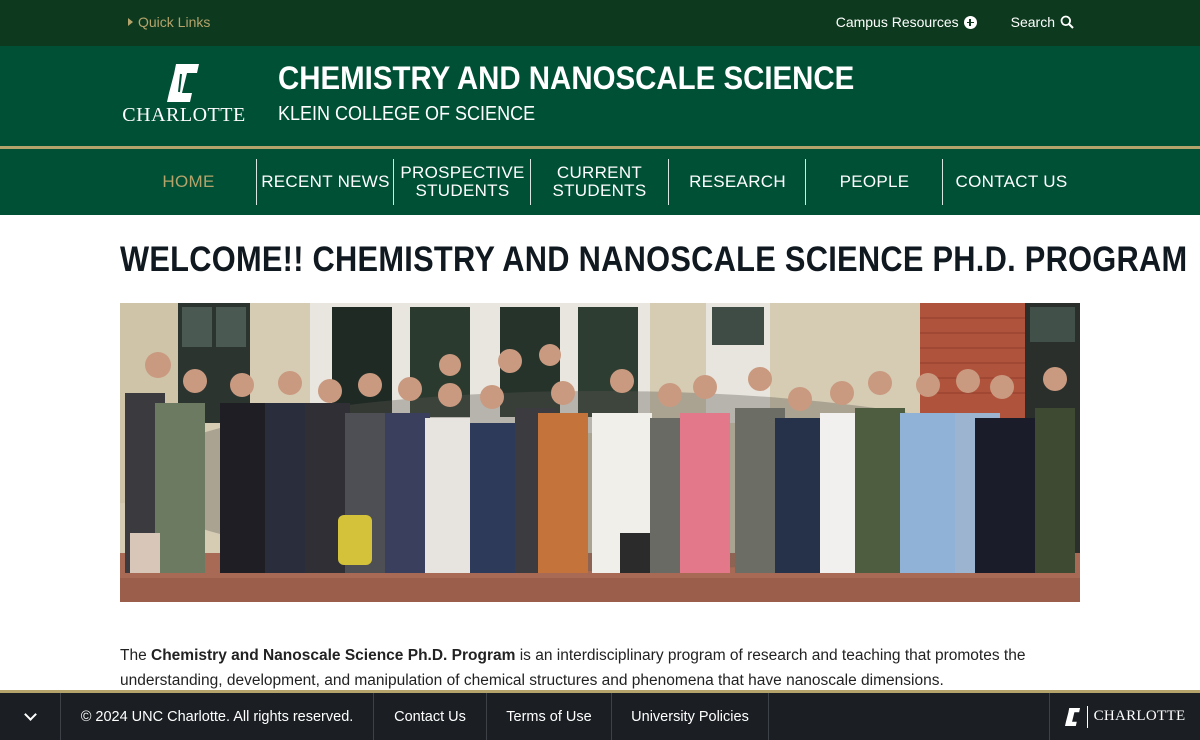  I want to click on site-title: CHEMISTRY AND NANOSCALE SCIENCE, so click(566, 78).